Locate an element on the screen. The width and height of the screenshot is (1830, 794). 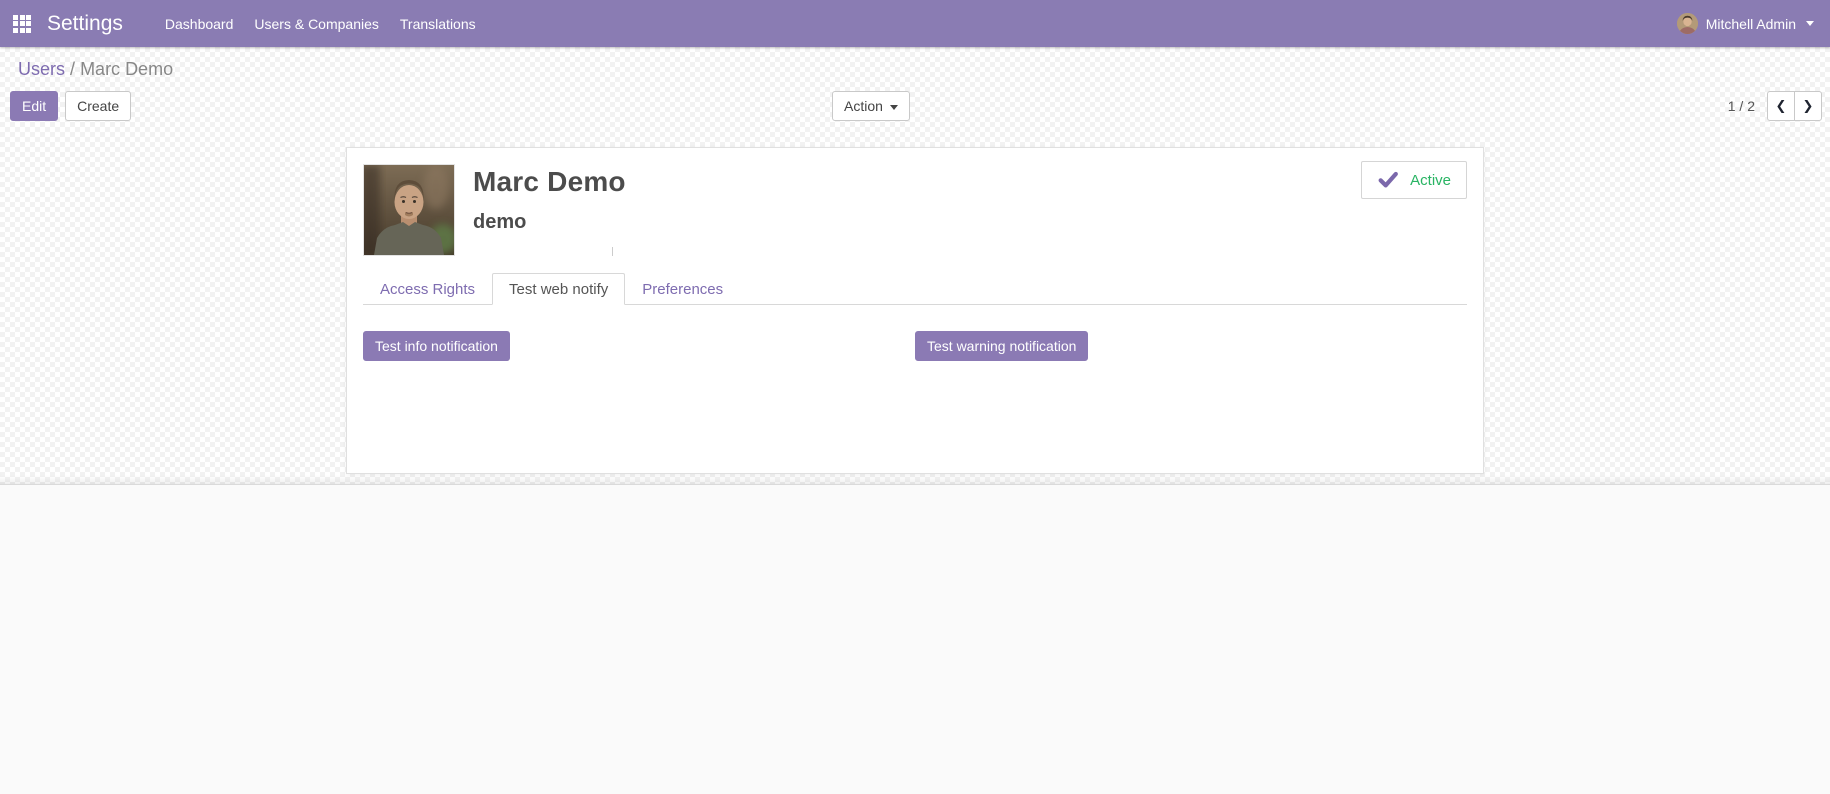
user-name: Mitchell Admin is located at coordinates (1750, 23).